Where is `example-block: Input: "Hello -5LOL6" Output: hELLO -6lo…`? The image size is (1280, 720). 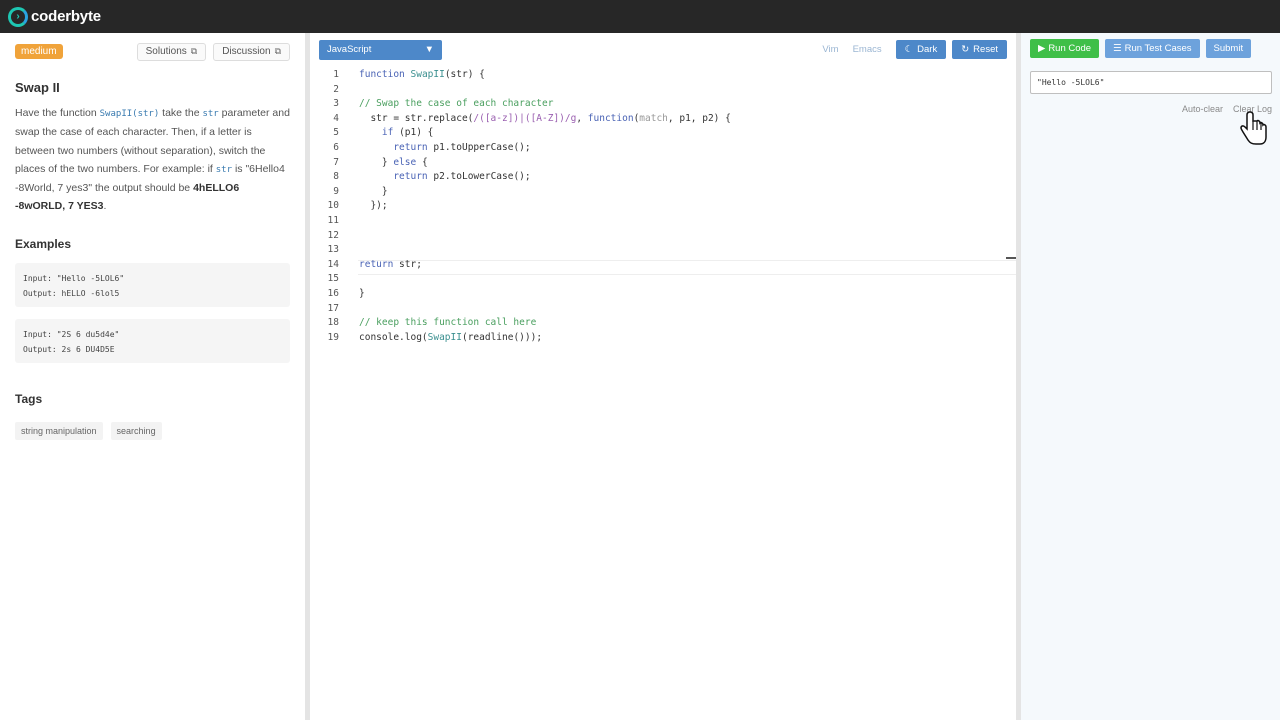
example-block: Input: "Hello -5LOL6" Output: hELLO -6lo… is located at coordinates (152, 284).